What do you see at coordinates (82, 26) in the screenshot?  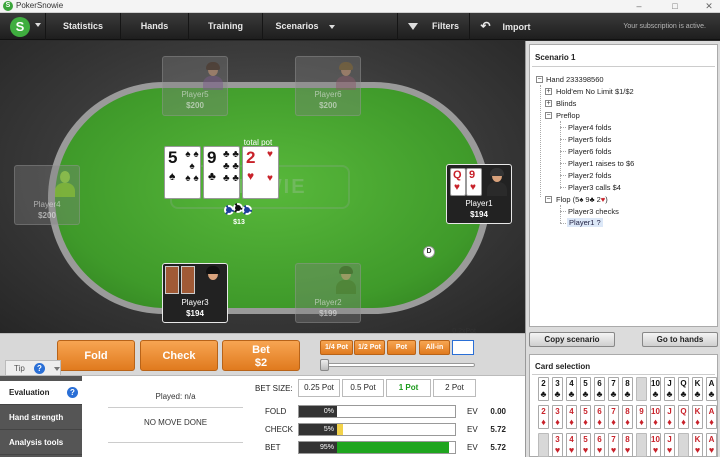 I see `menu-statistics: Statistics` at bounding box center [82, 26].